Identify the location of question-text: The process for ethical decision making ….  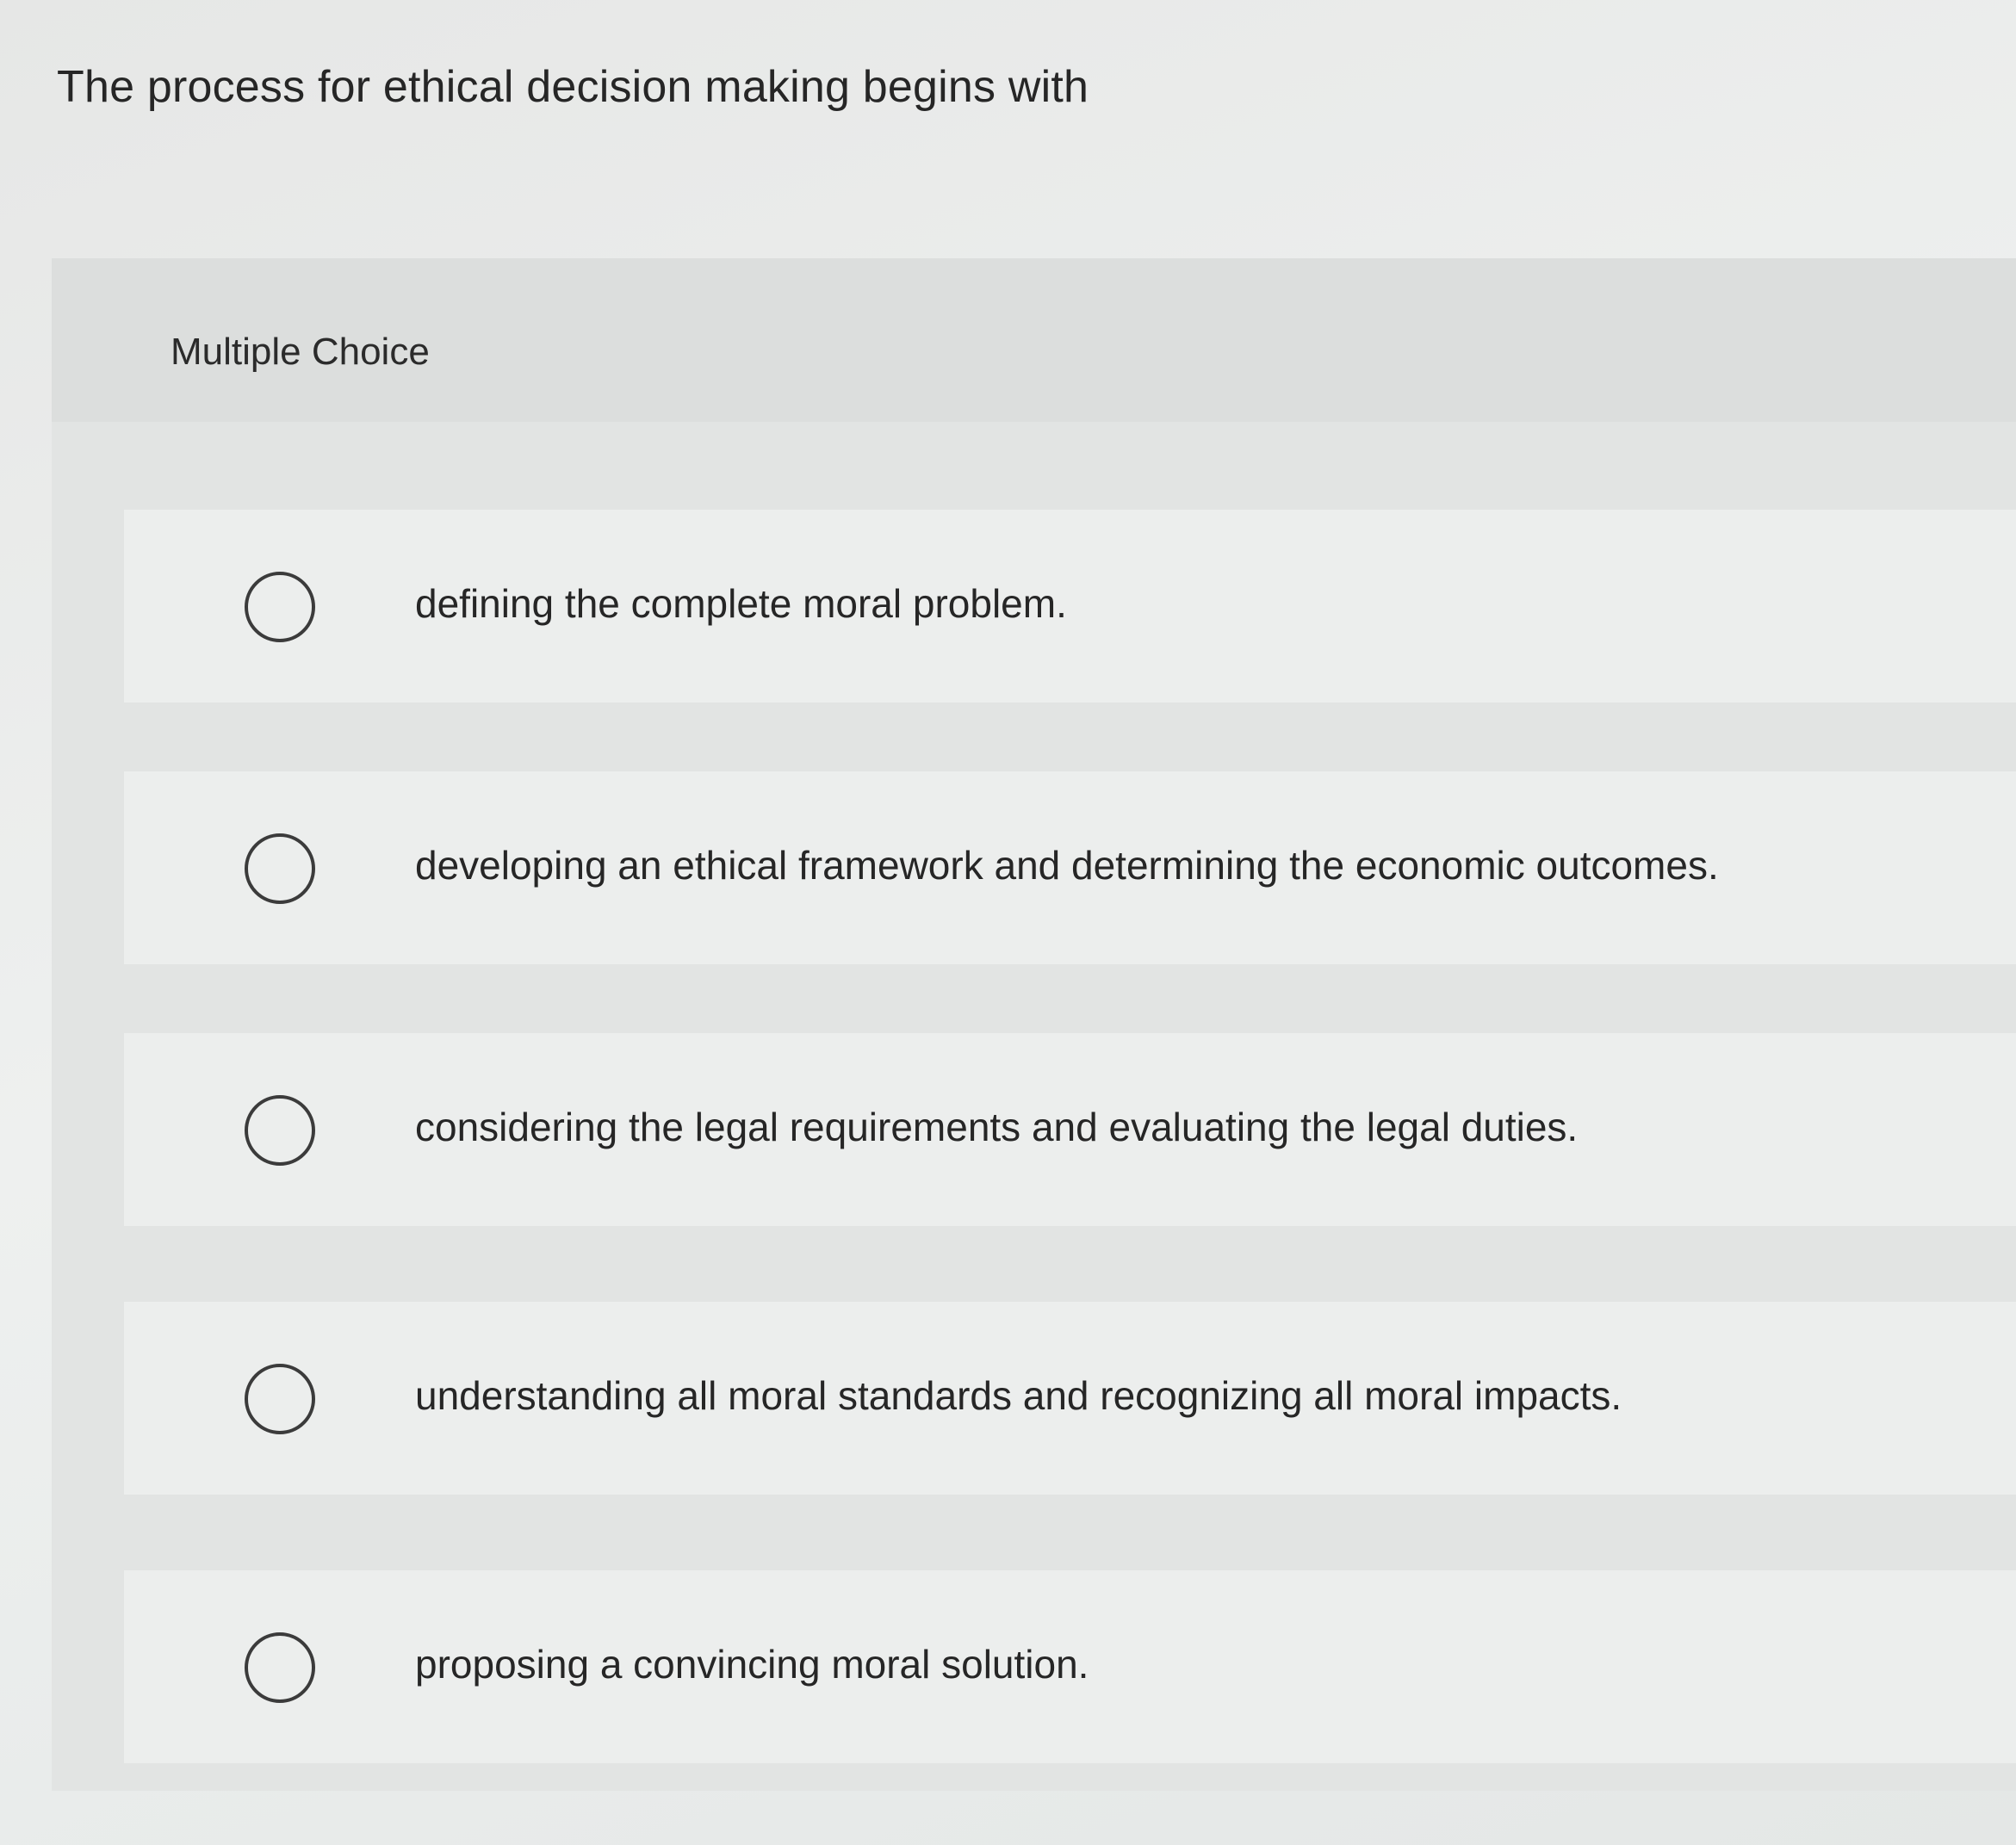
(573, 87).